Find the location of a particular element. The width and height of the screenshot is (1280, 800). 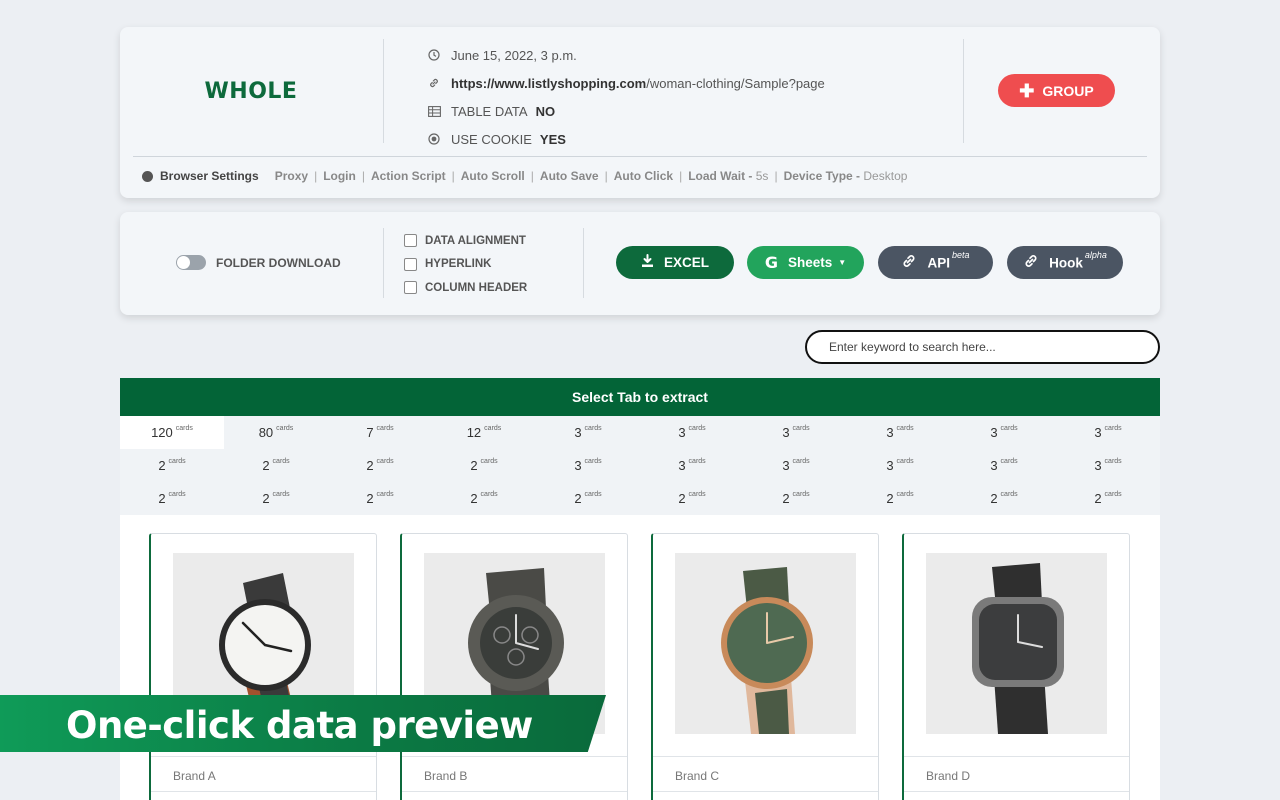

api-button: APIbeta is located at coordinates (935, 262).